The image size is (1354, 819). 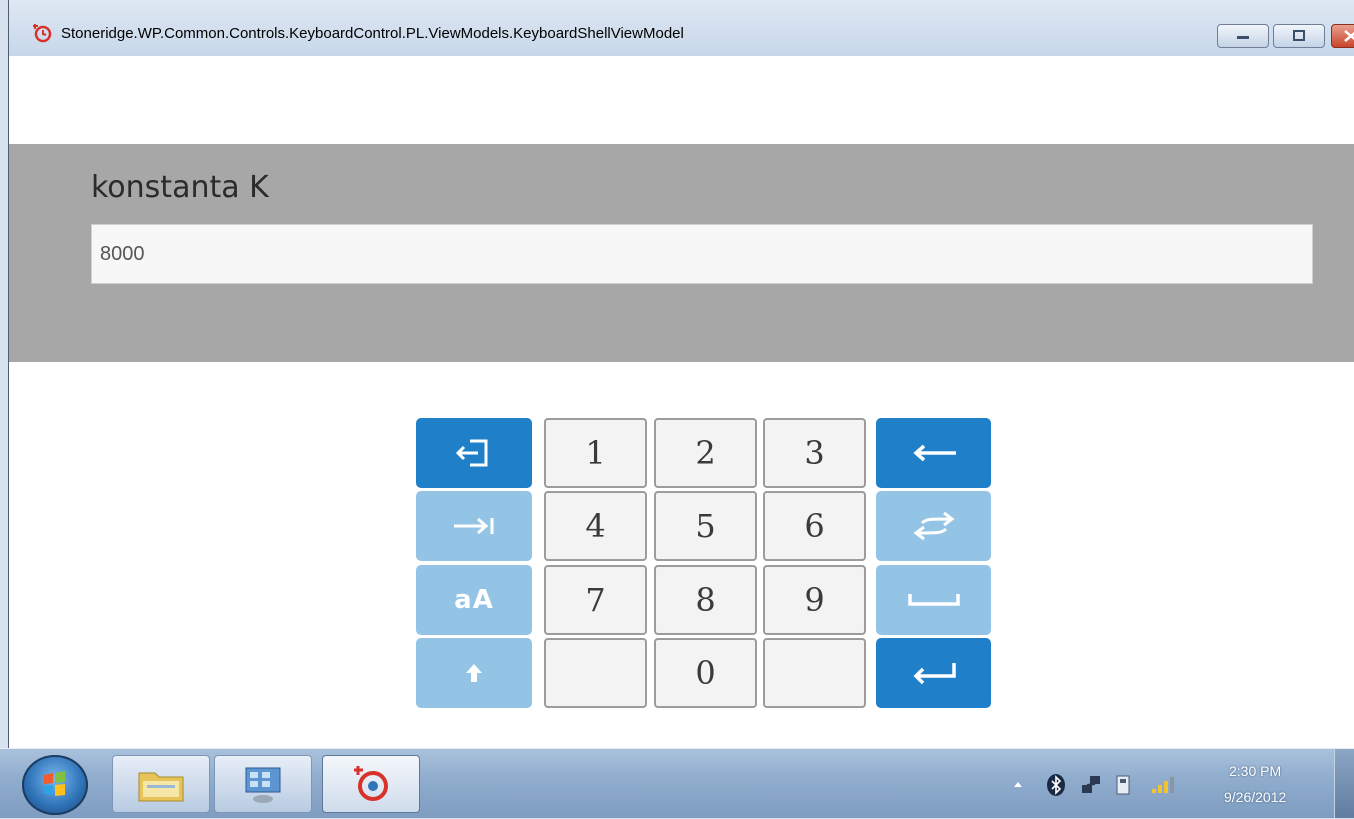 I want to click on swap-icon, so click(x=933, y=526).